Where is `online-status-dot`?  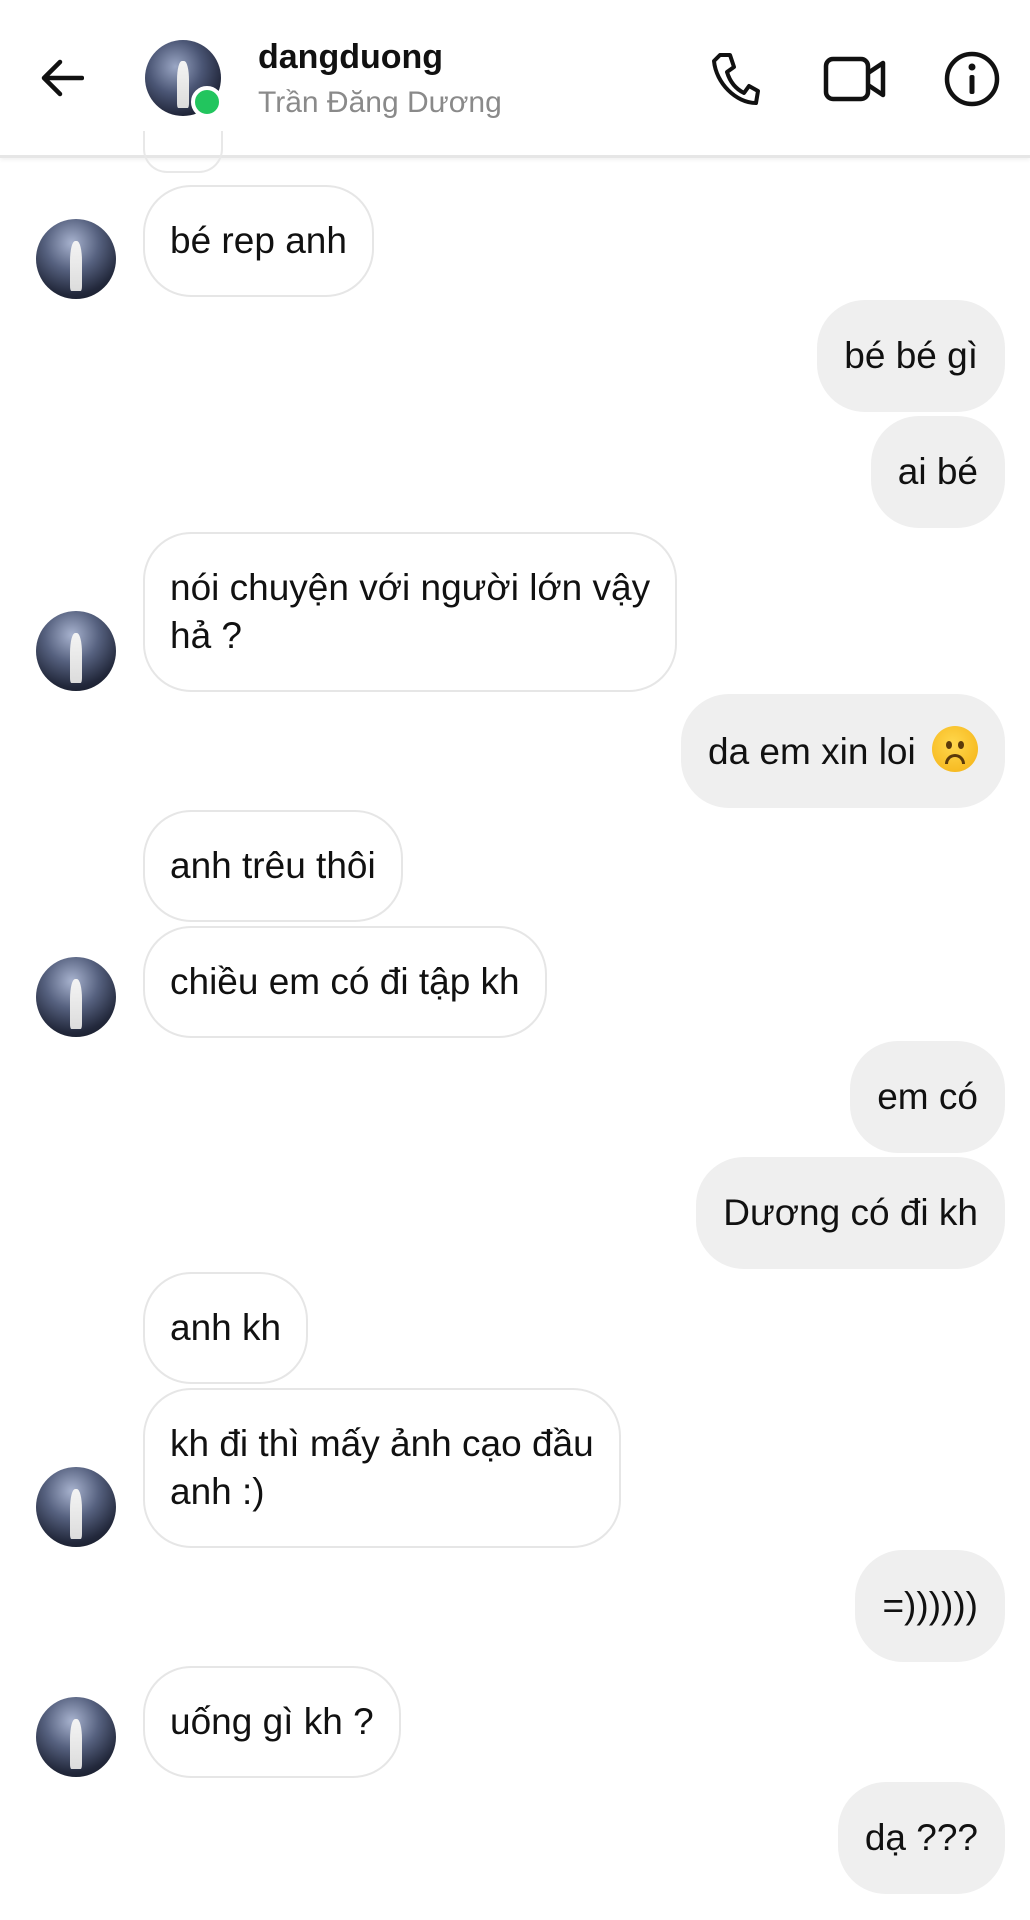 online-status-dot is located at coordinates (207, 102).